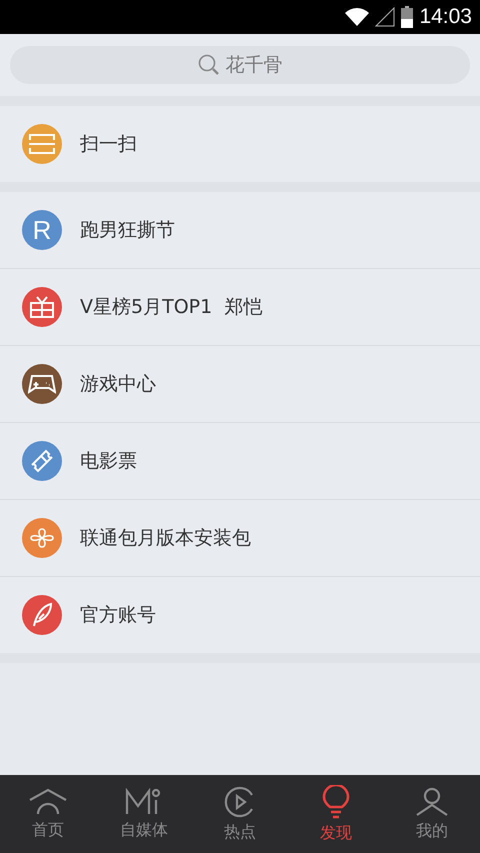 Image resolution: width=480 pixels, height=853 pixels. What do you see at coordinates (445, 17) in the screenshot?
I see `clock-time: 14:03` at bounding box center [445, 17].